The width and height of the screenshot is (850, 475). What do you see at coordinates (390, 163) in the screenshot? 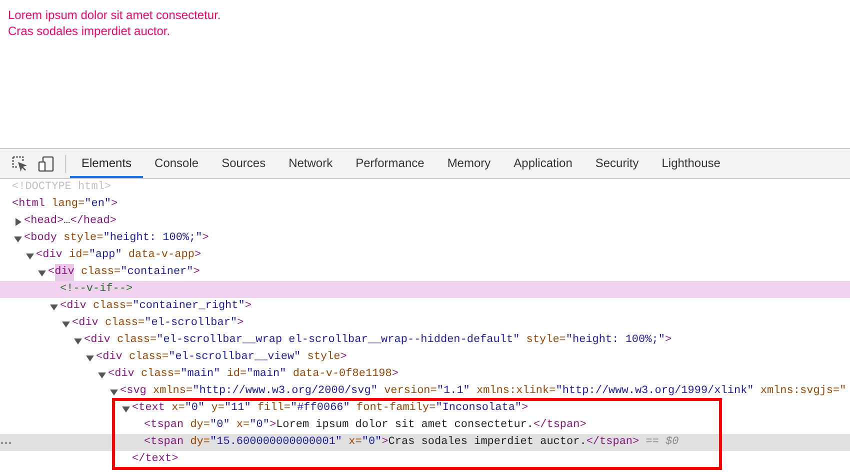
I see `tab: Performance` at bounding box center [390, 163].